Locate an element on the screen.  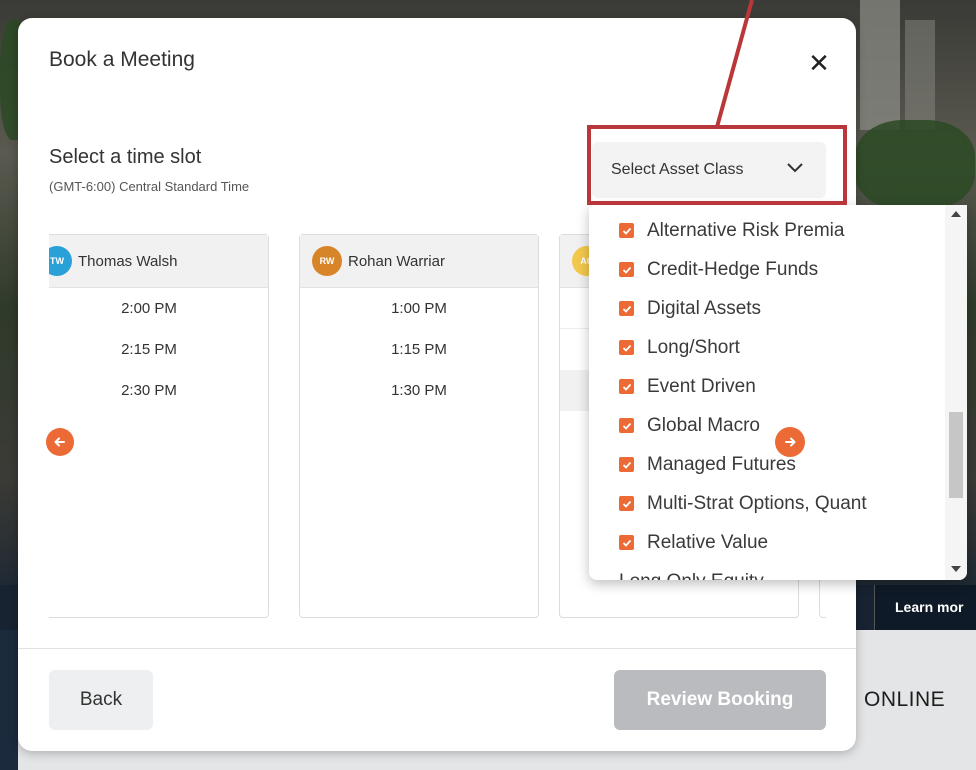
advisor-name: Rohan Warriar is located at coordinates (396, 261).